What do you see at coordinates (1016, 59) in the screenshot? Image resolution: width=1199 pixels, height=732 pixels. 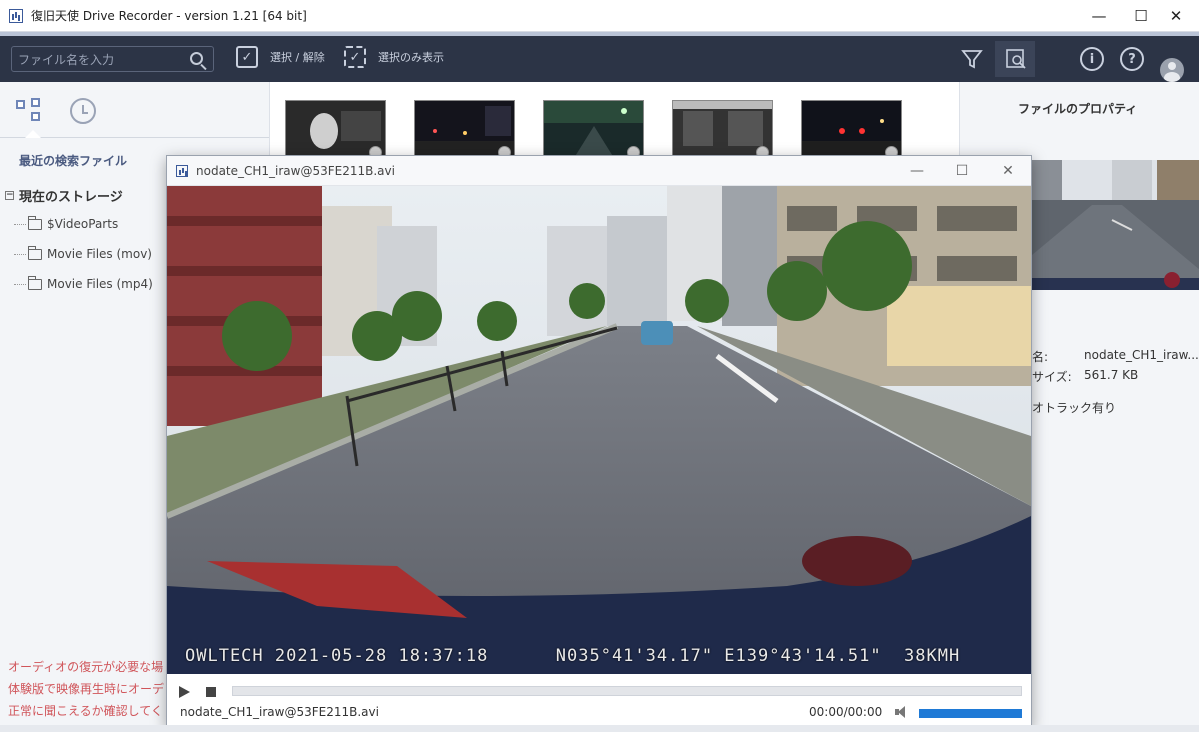 I see `preview-search-icon` at bounding box center [1016, 59].